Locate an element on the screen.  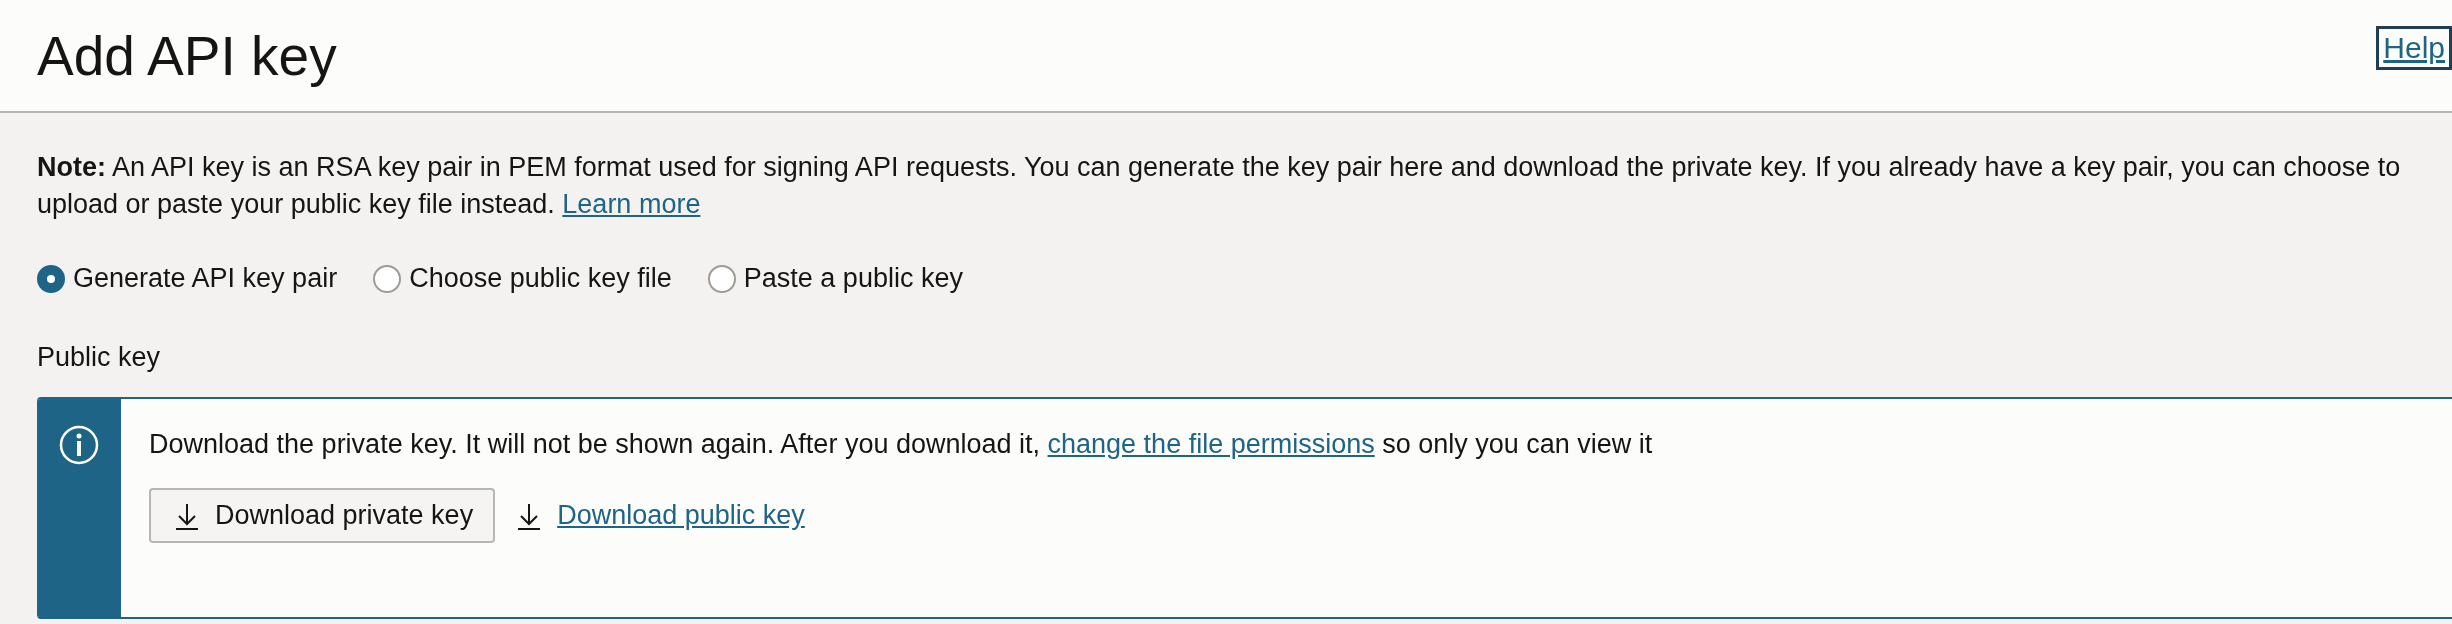
page-title: Add API key is located at coordinates (187, 55).